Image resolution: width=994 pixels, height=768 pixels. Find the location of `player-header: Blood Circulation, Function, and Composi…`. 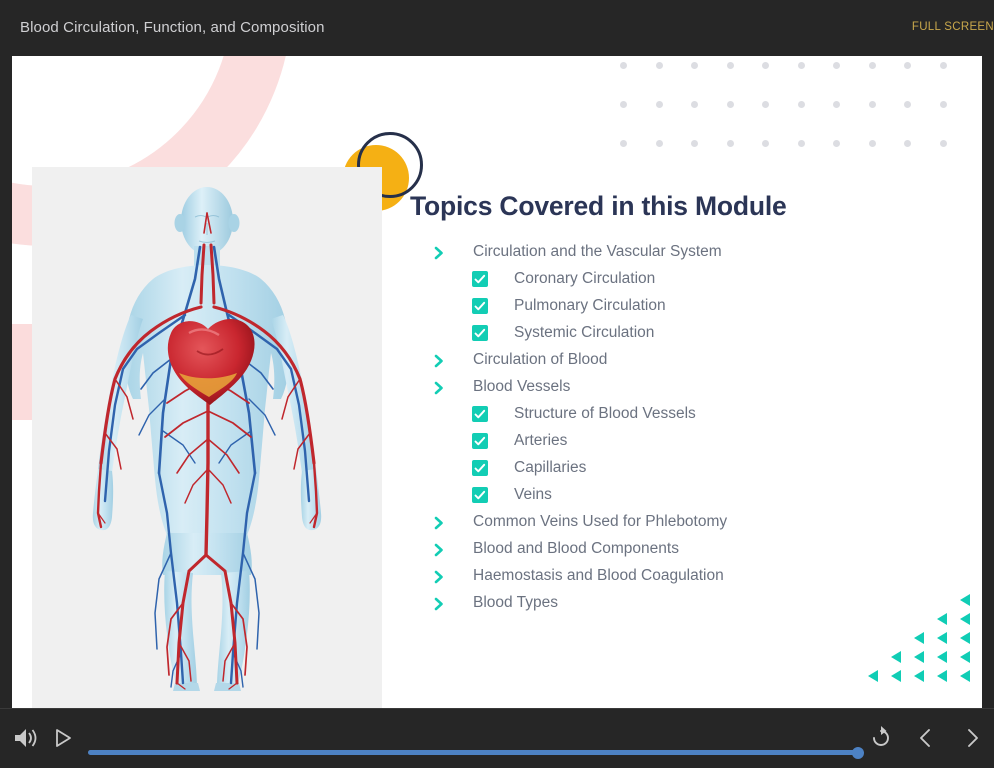

player-header: Blood Circulation, Function, and Composi… is located at coordinates (497, 28).